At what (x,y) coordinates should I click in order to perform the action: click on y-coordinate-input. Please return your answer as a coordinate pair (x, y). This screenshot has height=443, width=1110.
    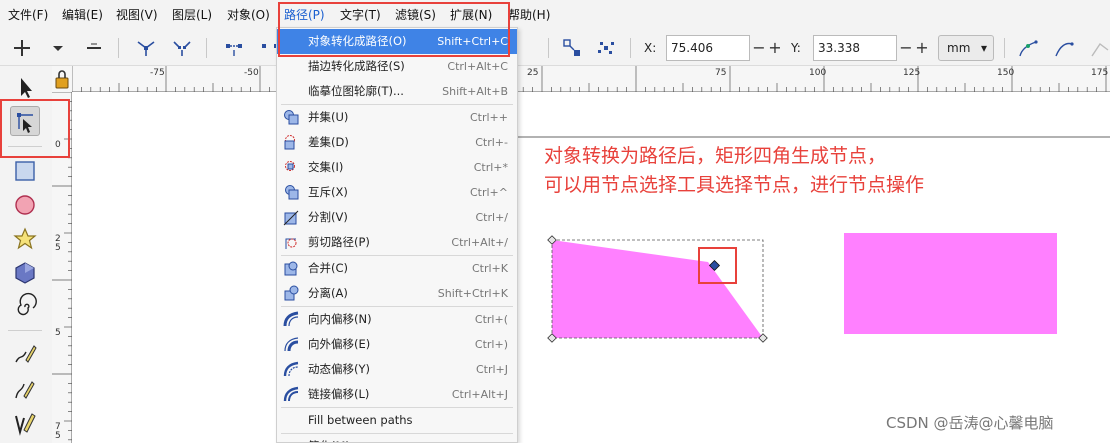
    Looking at the image, I should click on (855, 48).